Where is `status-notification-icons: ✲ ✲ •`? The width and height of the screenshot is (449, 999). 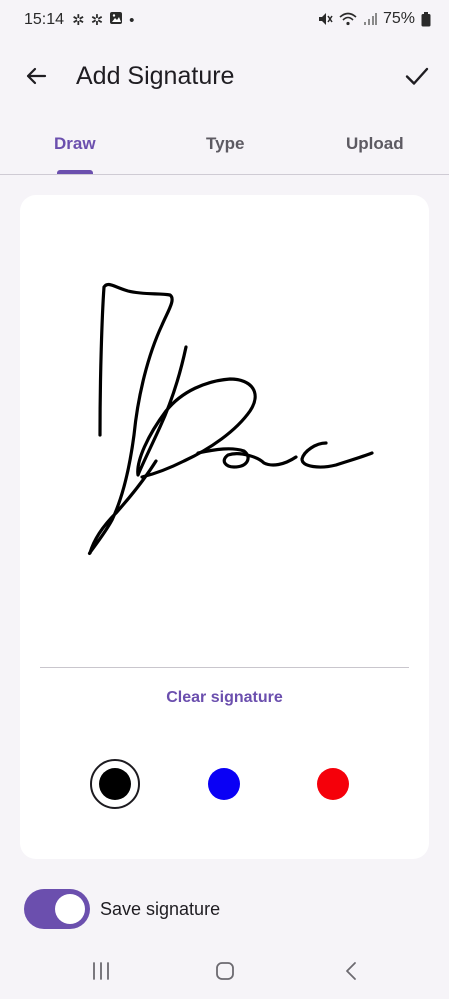 status-notification-icons: ✲ ✲ • is located at coordinates (103, 20).